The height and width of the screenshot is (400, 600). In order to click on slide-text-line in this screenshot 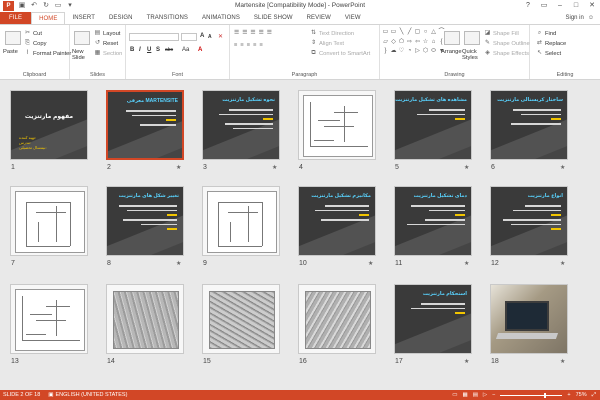, I will do `click(438, 206)`.